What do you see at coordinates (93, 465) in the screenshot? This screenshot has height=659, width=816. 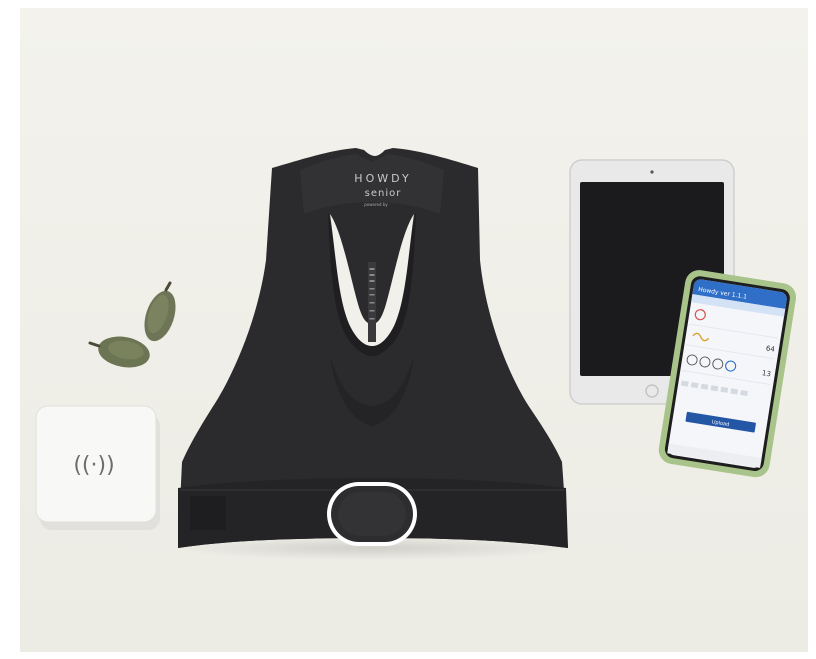 I see `wireless-charging-icon: ((·))` at bounding box center [93, 465].